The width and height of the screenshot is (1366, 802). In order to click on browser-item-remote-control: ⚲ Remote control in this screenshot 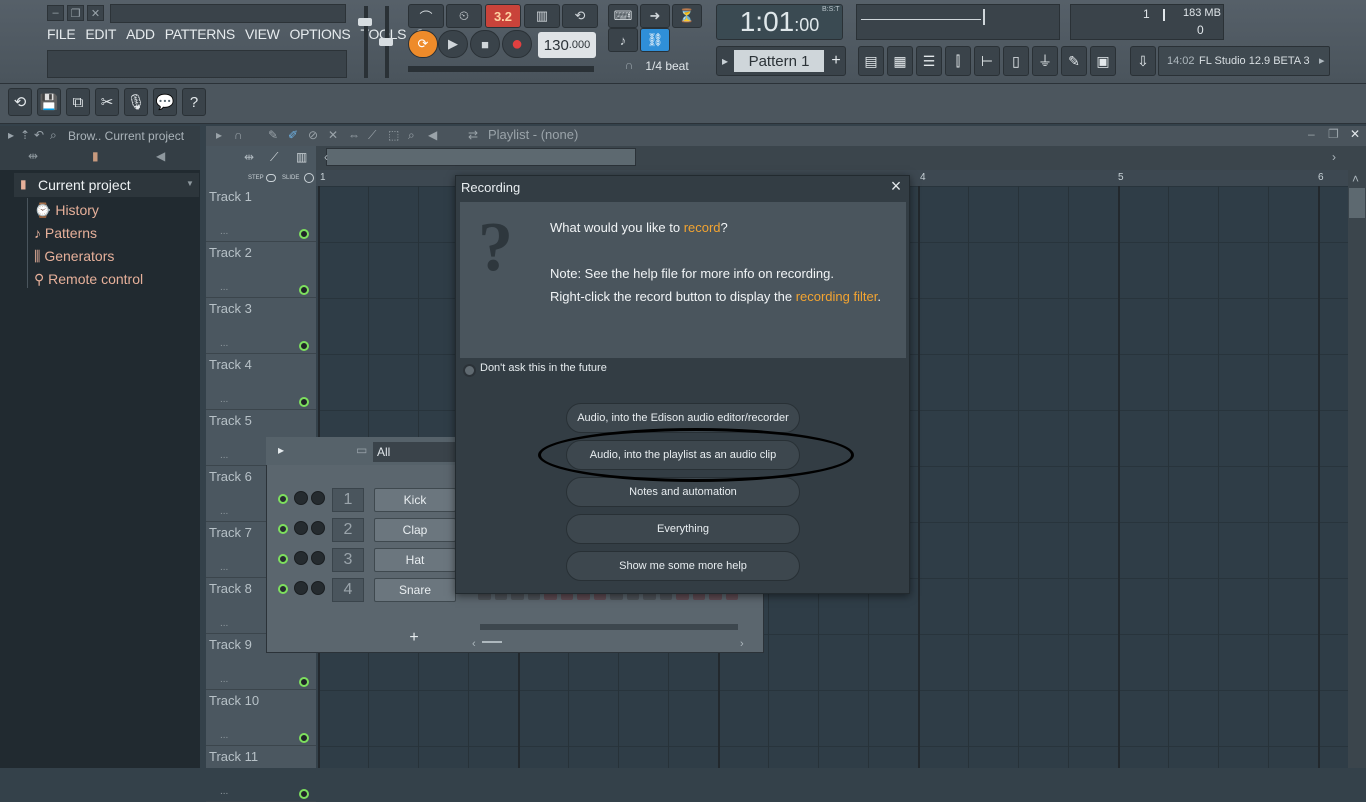, I will do `click(88, 279)`.